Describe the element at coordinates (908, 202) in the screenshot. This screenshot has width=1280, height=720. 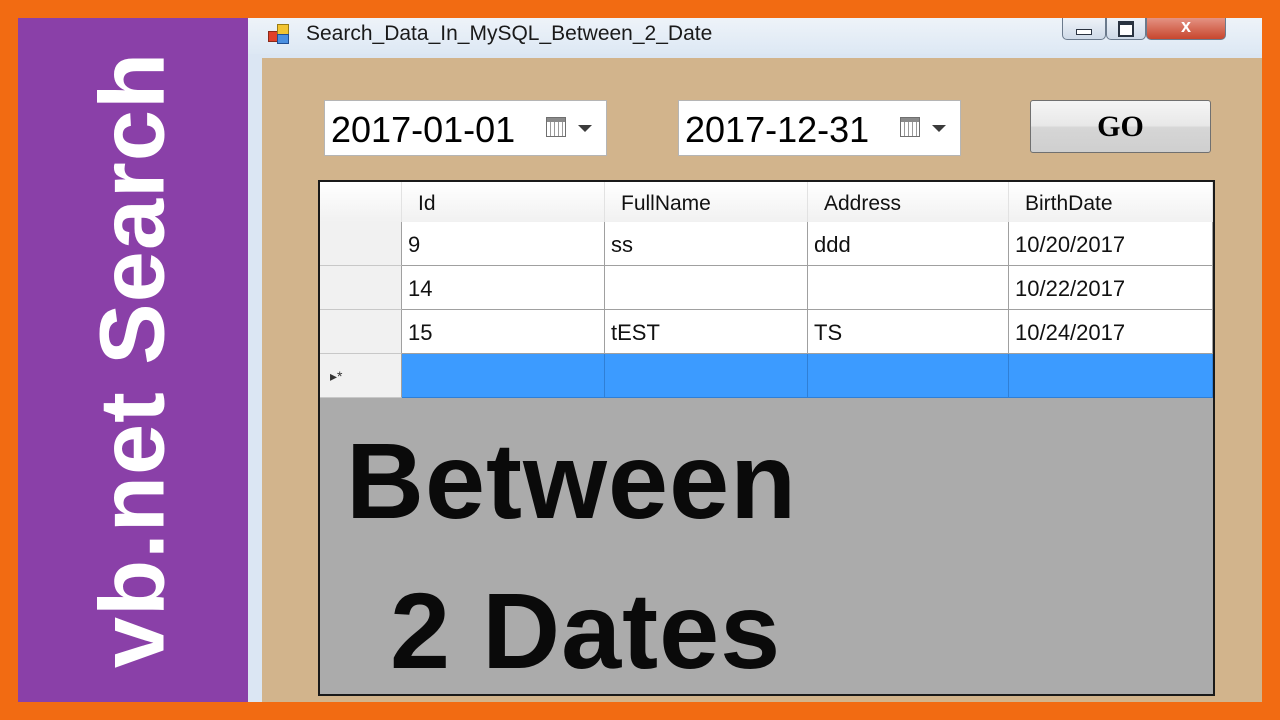
I see `column-header-address: Address` at that location.